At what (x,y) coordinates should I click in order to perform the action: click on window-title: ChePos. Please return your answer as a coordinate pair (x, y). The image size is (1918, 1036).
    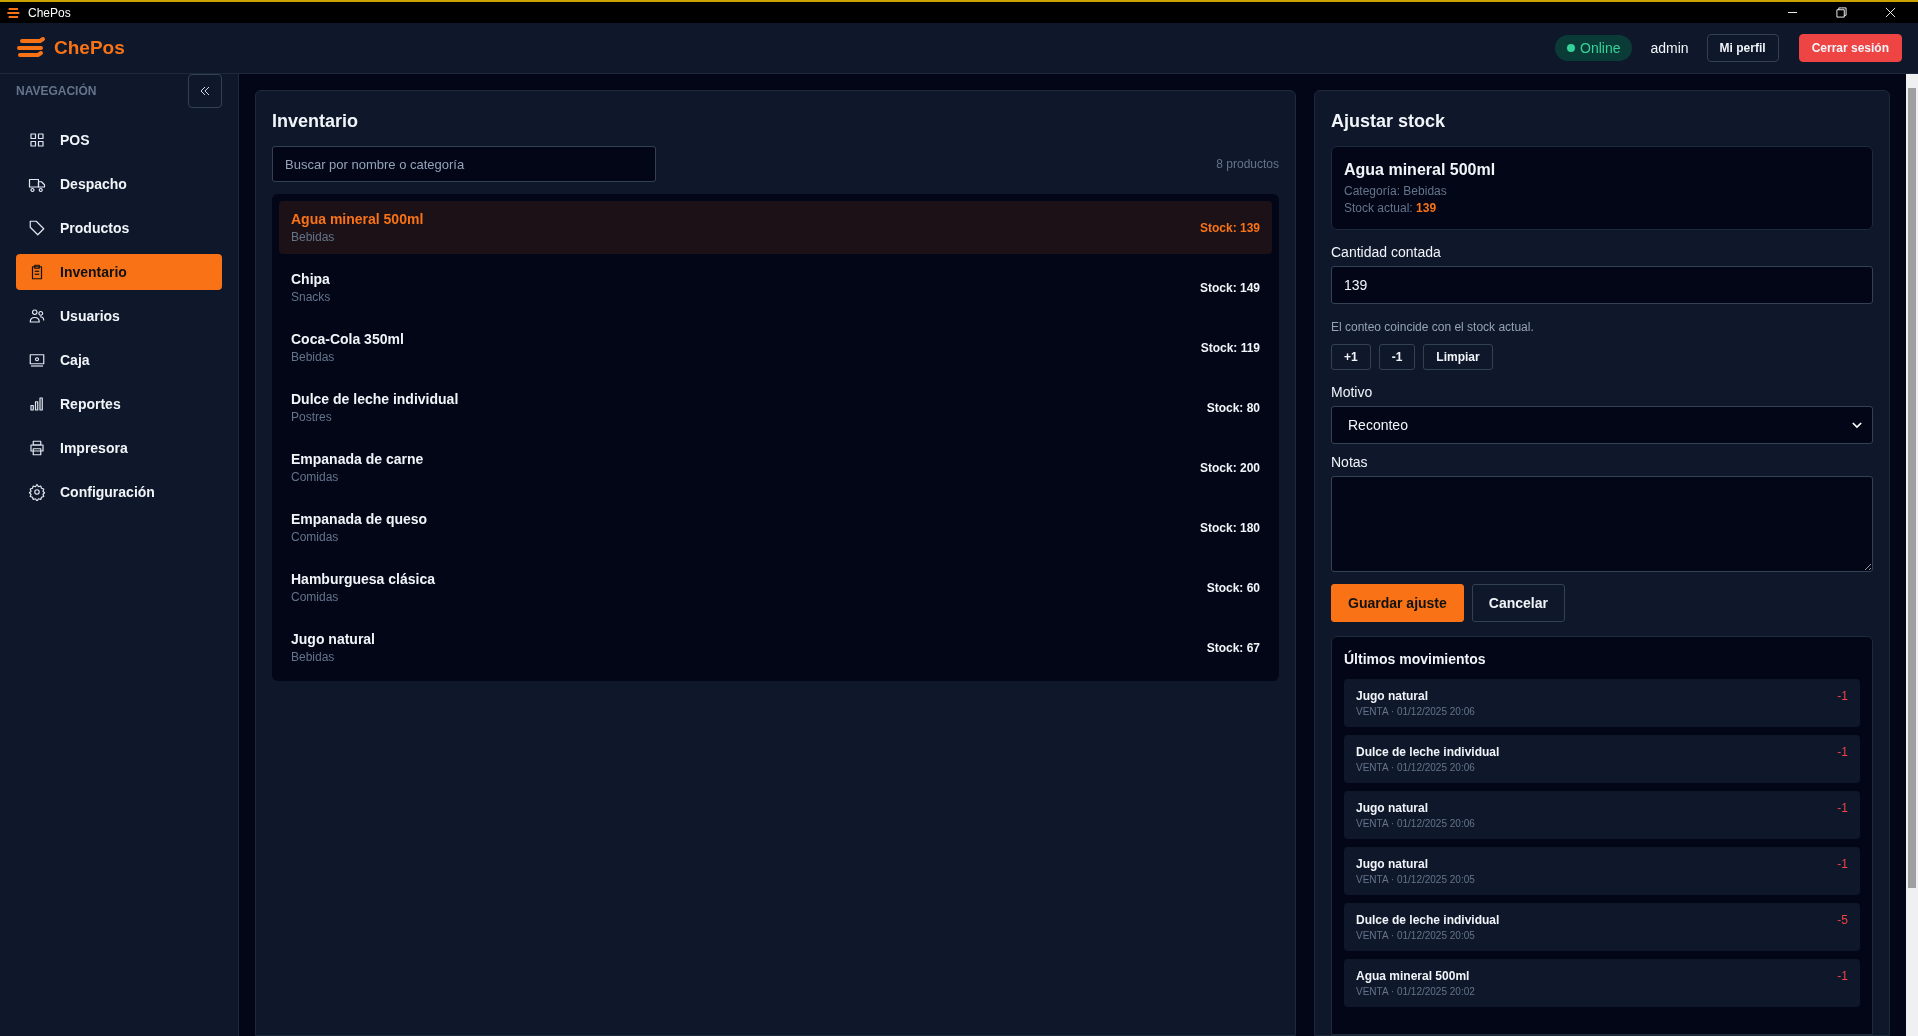
    Looking at the image, I should click on (49, 12).